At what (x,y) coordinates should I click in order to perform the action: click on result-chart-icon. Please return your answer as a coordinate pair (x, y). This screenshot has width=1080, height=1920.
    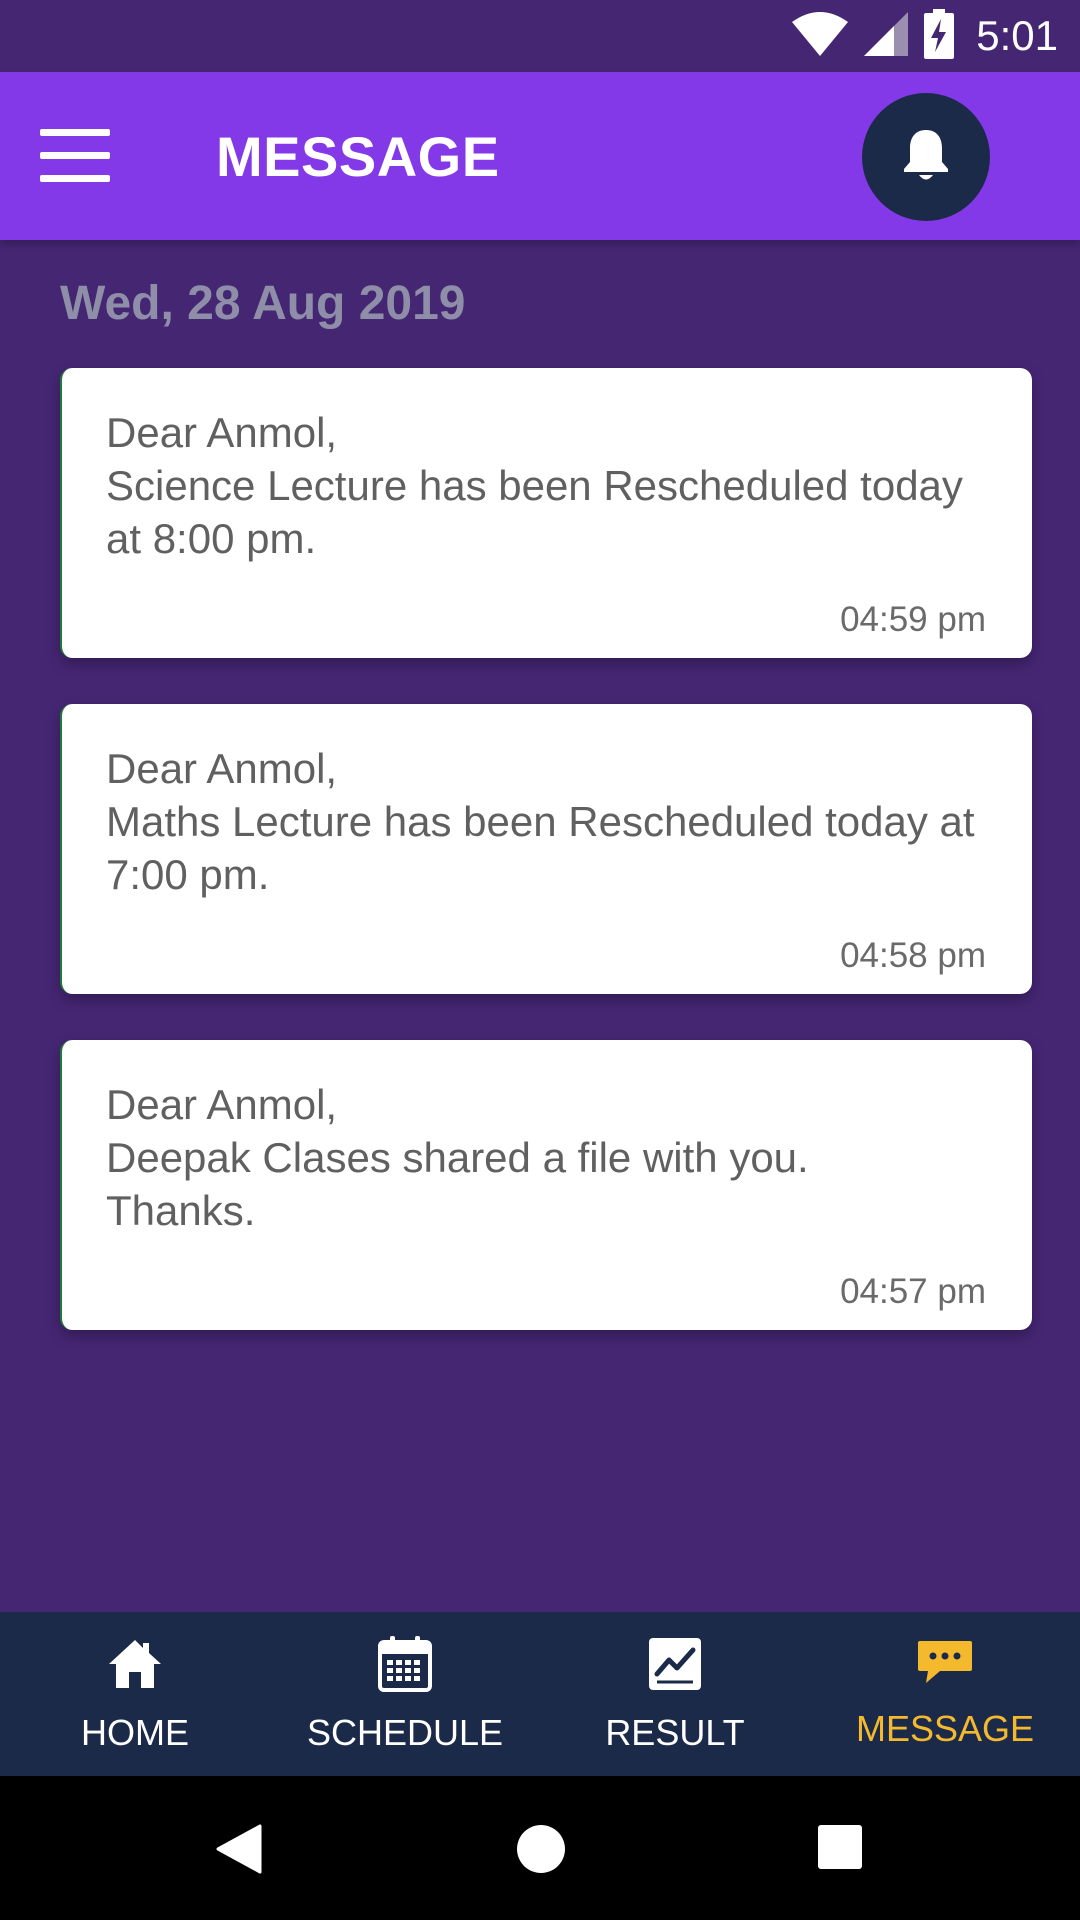
    Looking at the image, I should click on (675, 1664).